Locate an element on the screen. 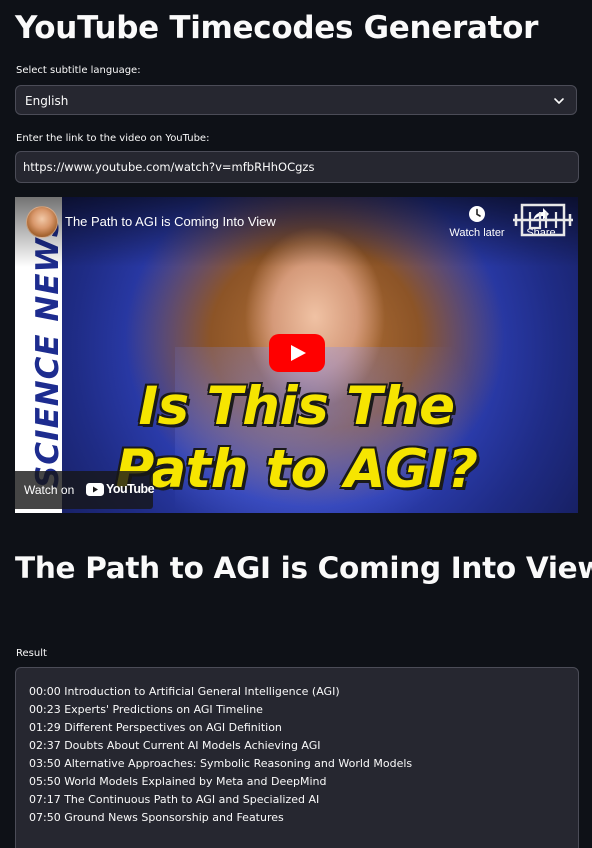 The image size is (592, 848). embed-video-title: The Path to AGI is Coming Into View is located at coordinates (170, 222).